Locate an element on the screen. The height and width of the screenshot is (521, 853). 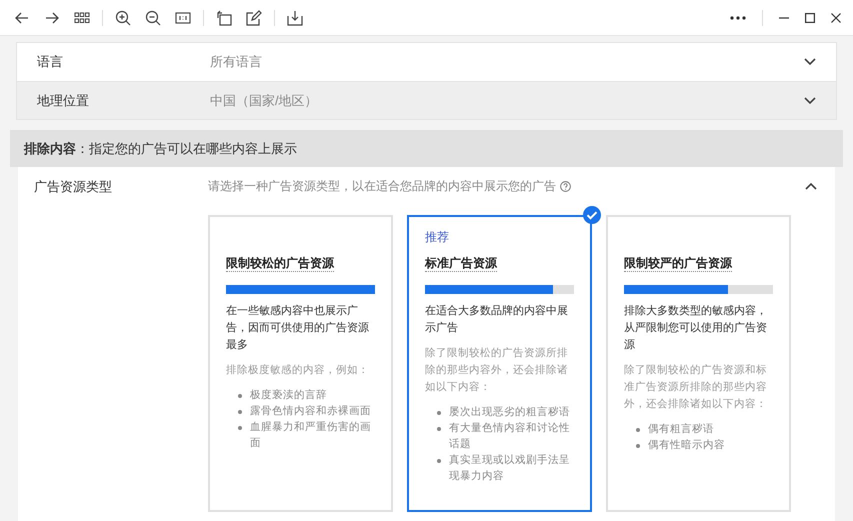
back-icon is located at coordinates (22, 18).